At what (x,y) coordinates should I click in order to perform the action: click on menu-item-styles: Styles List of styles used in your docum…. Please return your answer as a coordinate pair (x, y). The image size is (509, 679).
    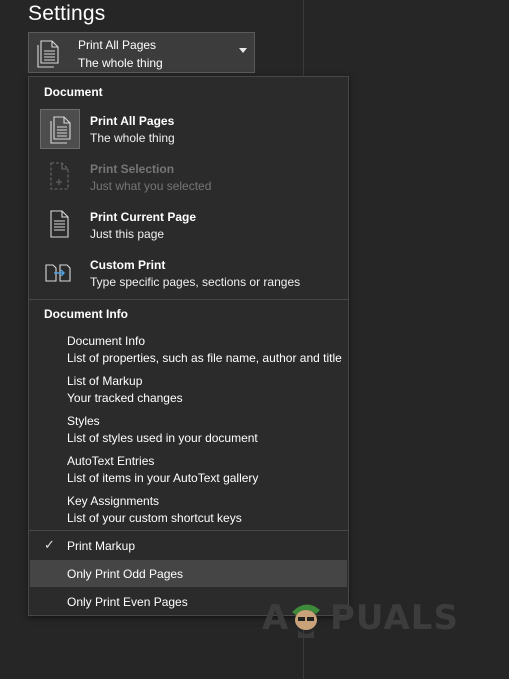
    Looking at the image, I should click on (188, 430).